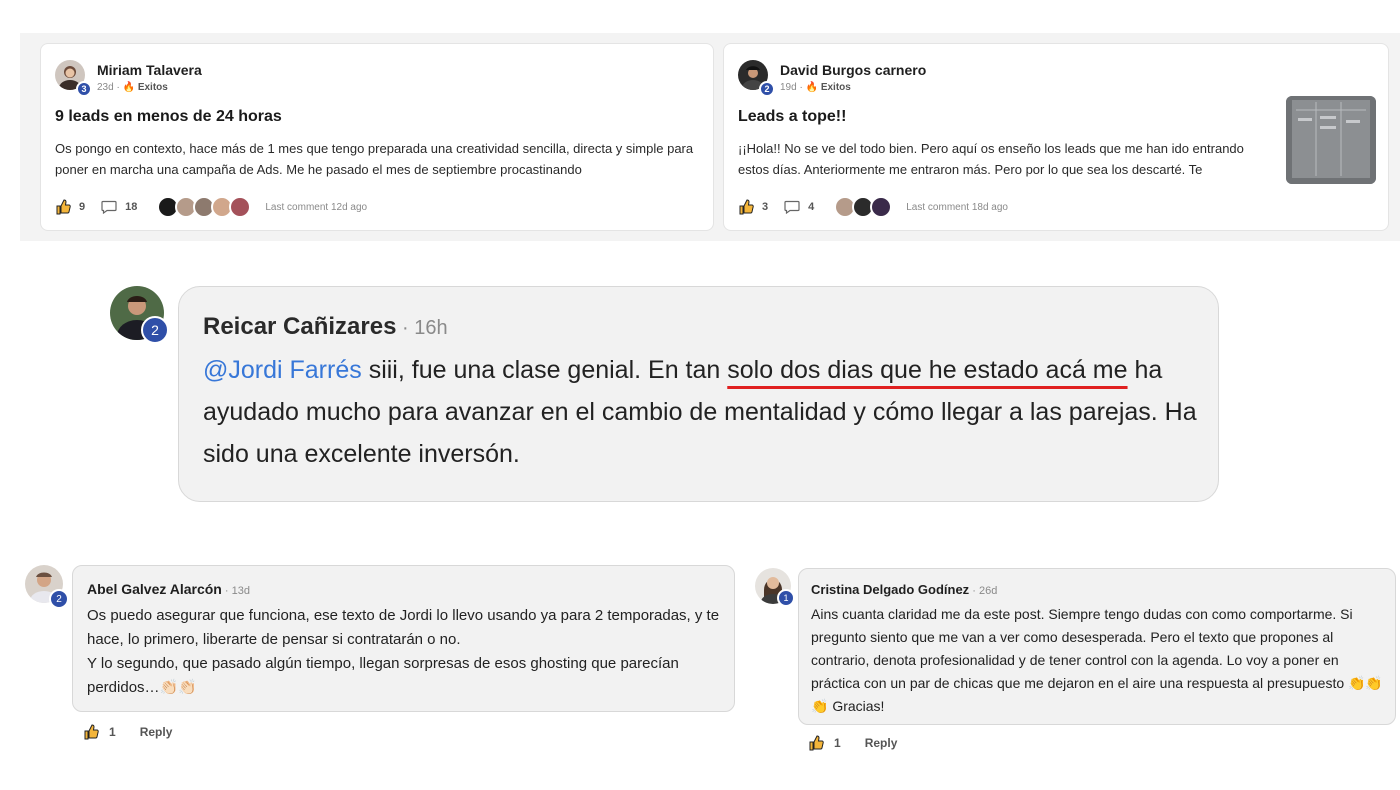  Describe the element at coordinates (544, 370) in the screenshot. I see `comment-text-part: siii, fue una clase genial. En tan` at that location.